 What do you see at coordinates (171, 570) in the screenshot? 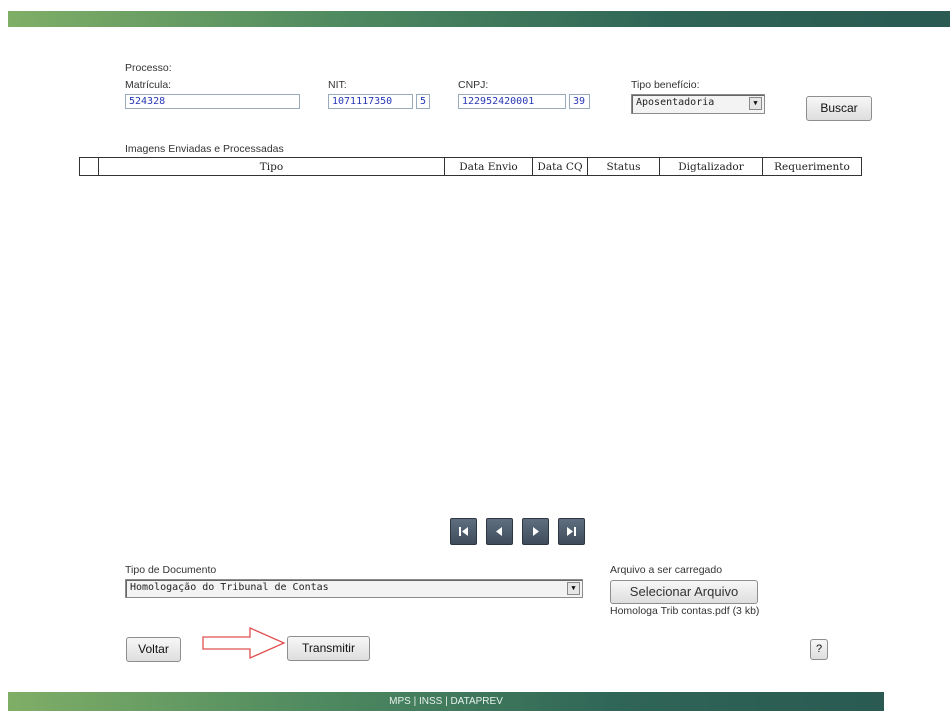
I see `tipo-documento-label: Tipo de Documento` at bounding box center [171, 570].